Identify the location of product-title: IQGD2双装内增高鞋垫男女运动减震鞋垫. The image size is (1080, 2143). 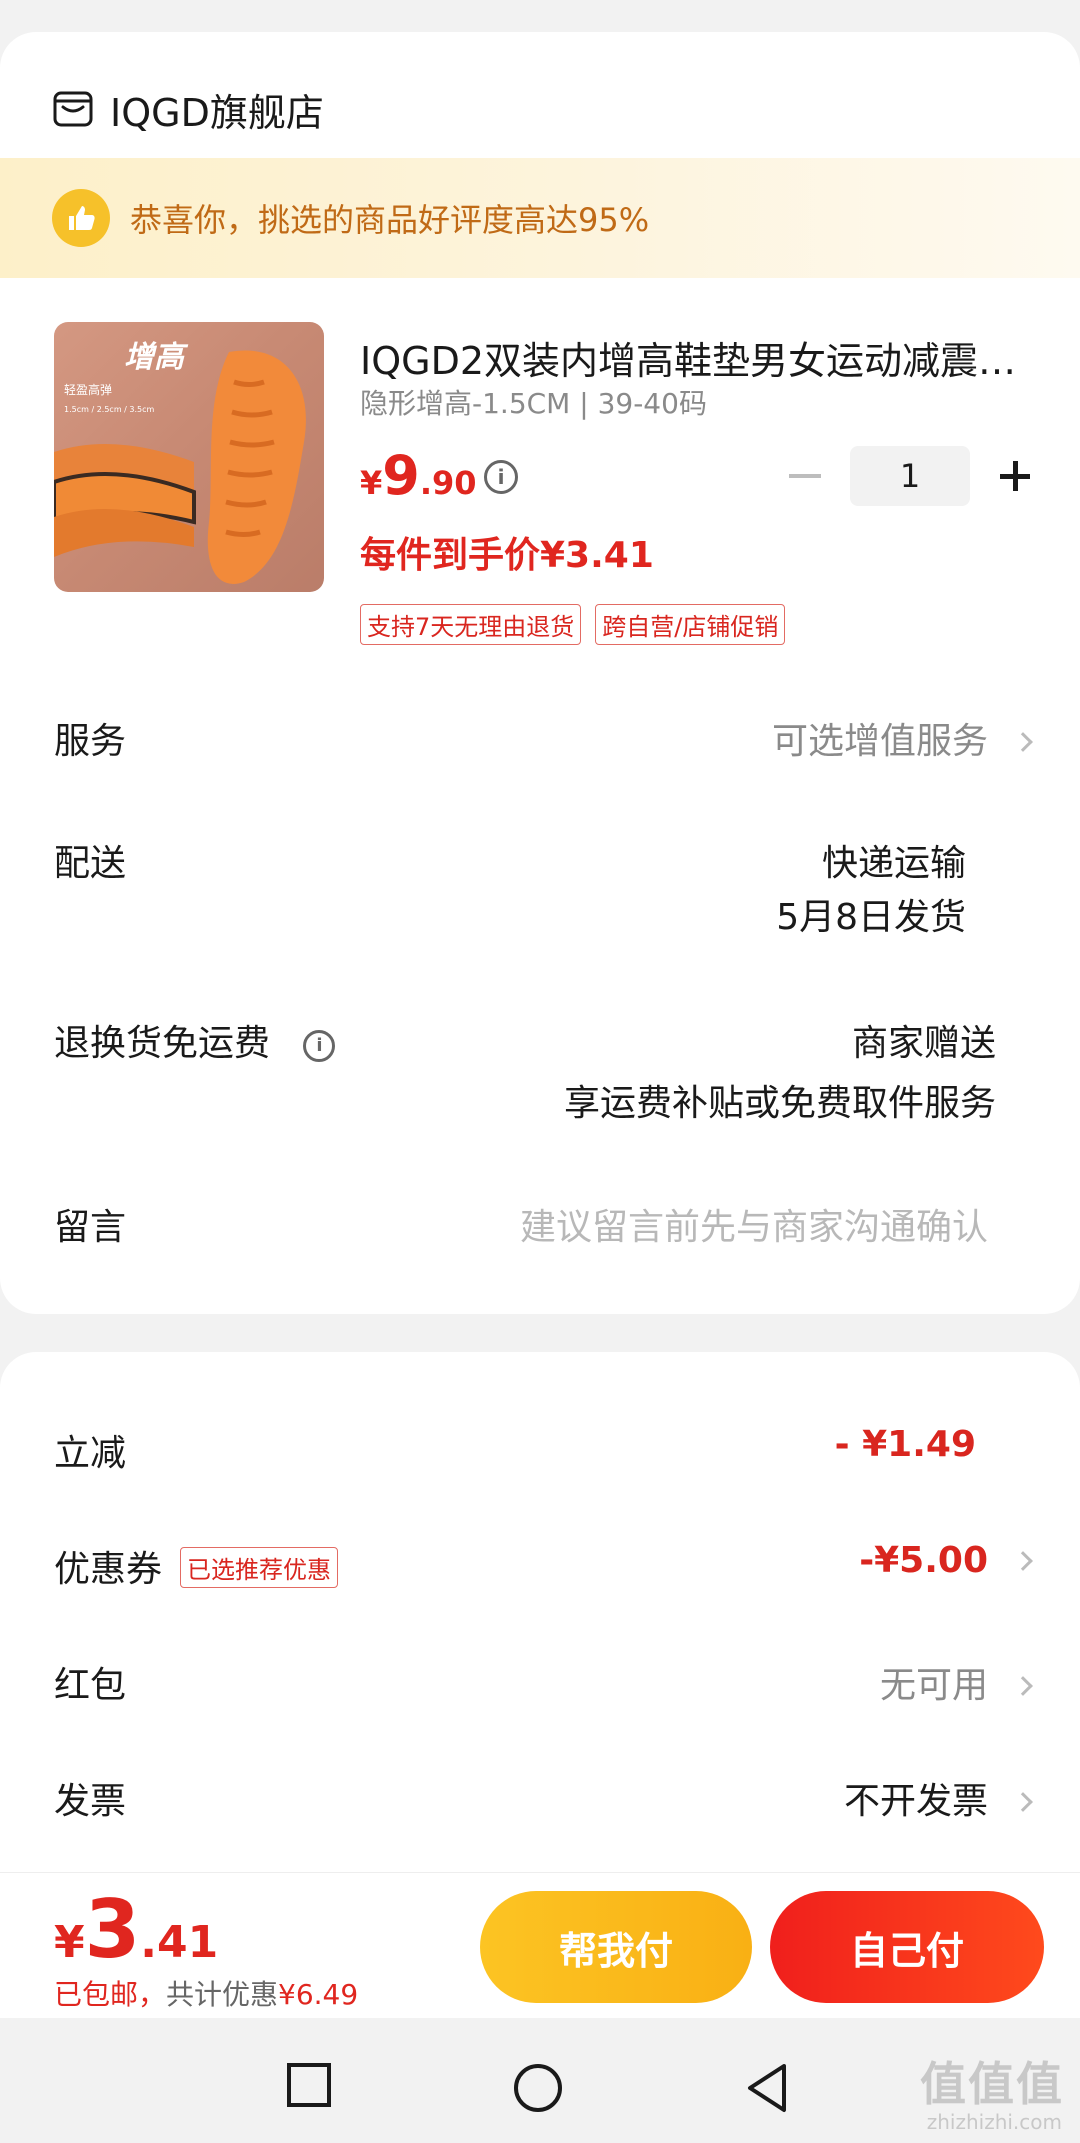
(695, 357).